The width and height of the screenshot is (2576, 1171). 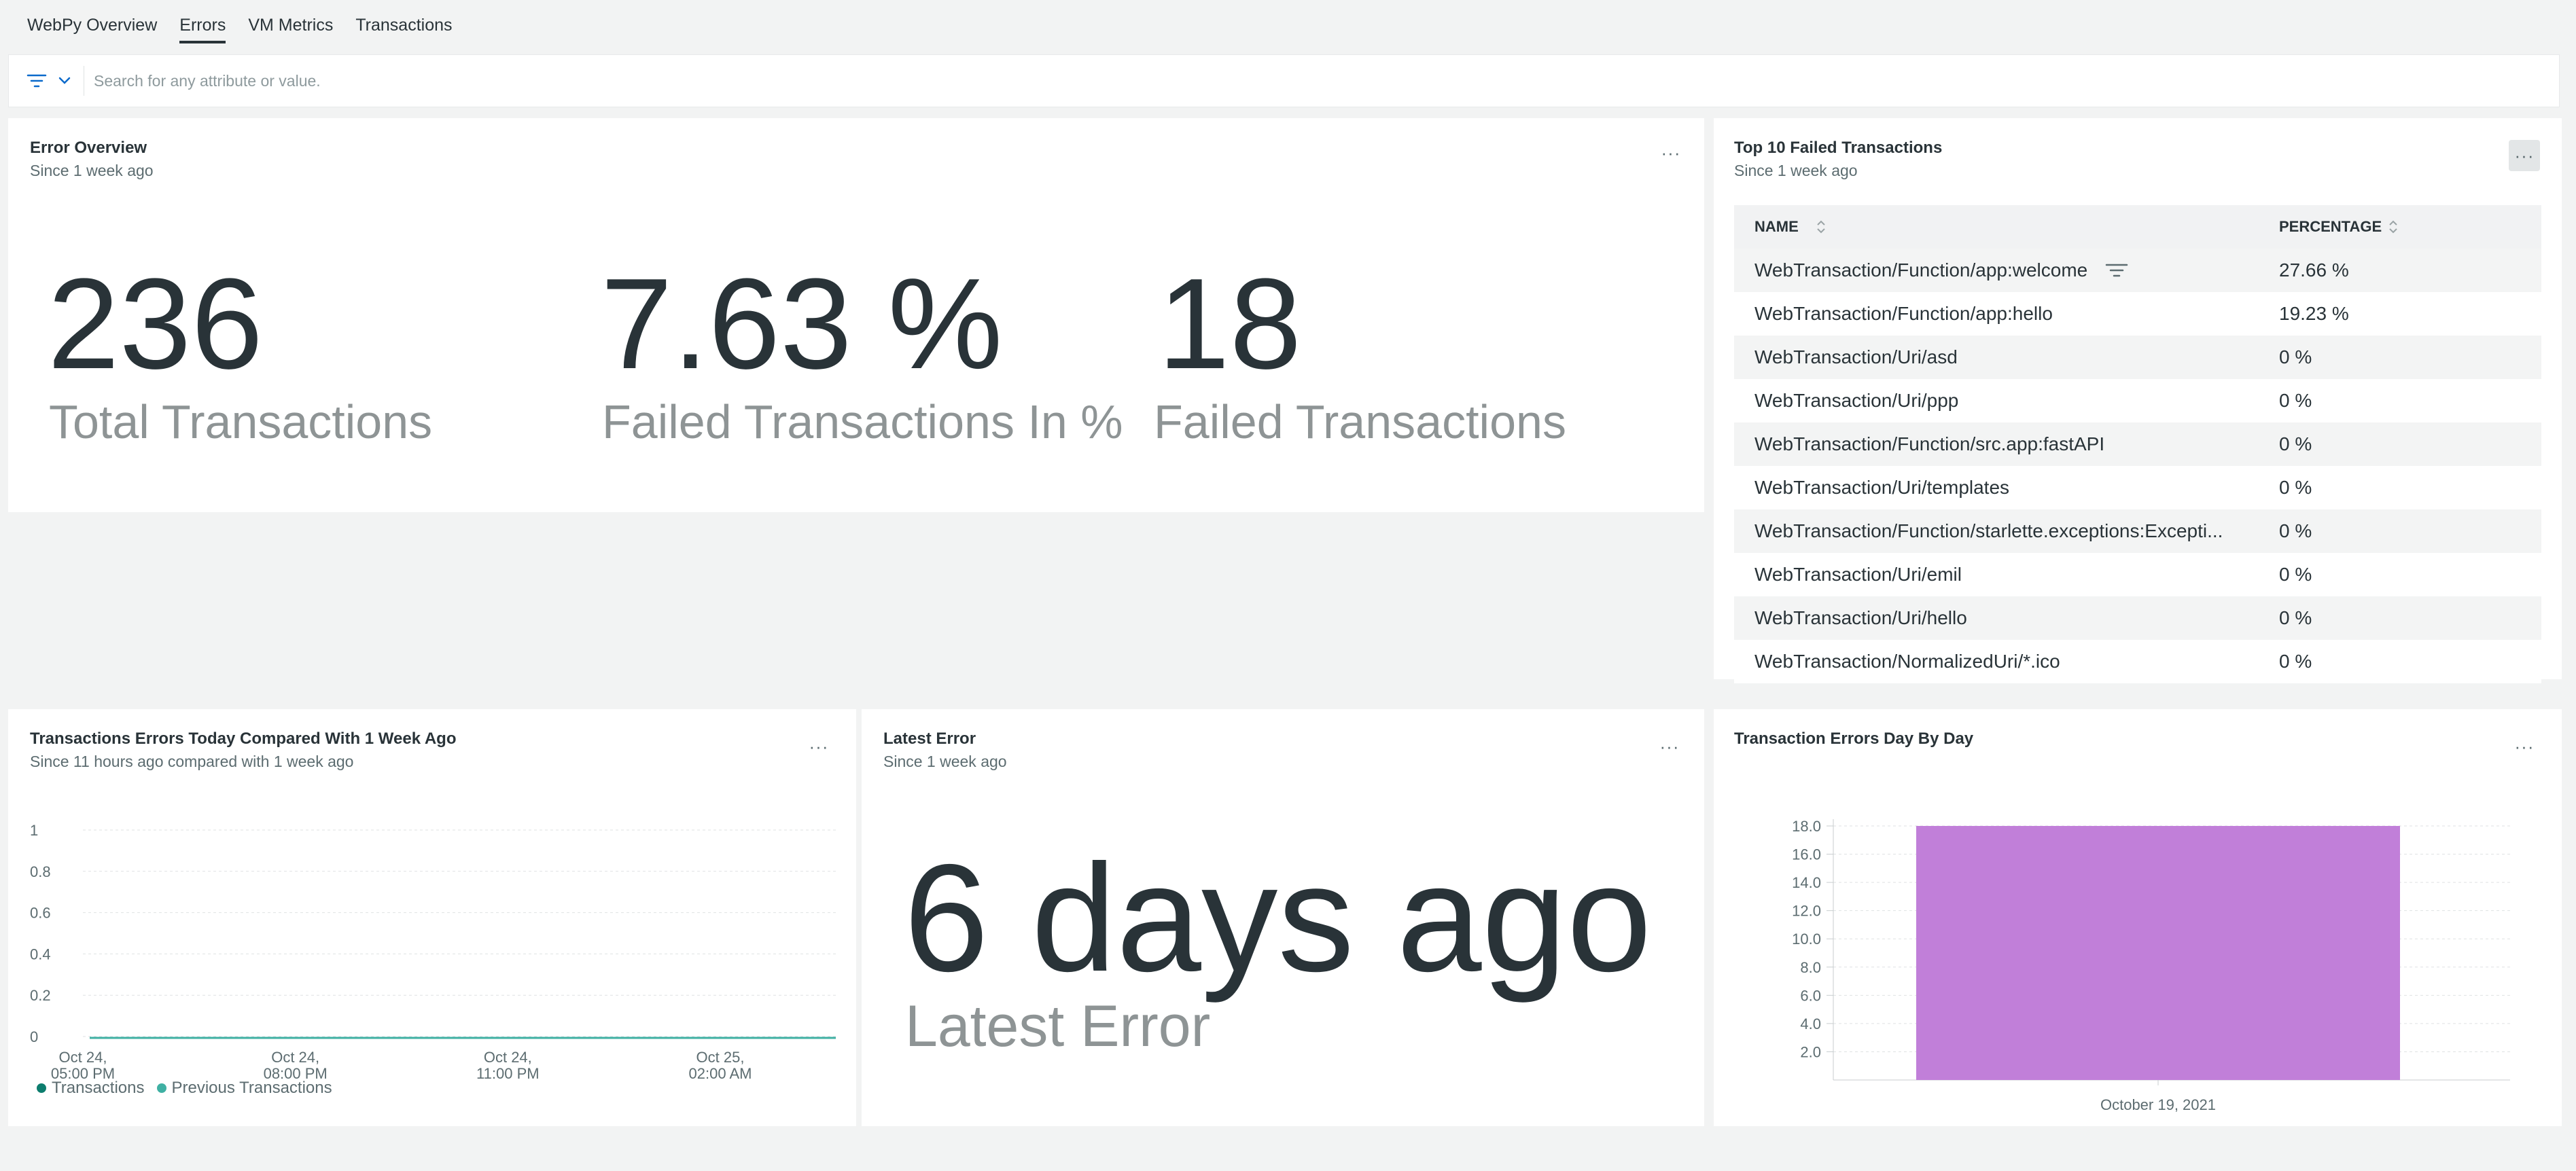 I want to click on table-row: WebTransaction/Uri/hello 0 %, so click(x=2137, y=618).